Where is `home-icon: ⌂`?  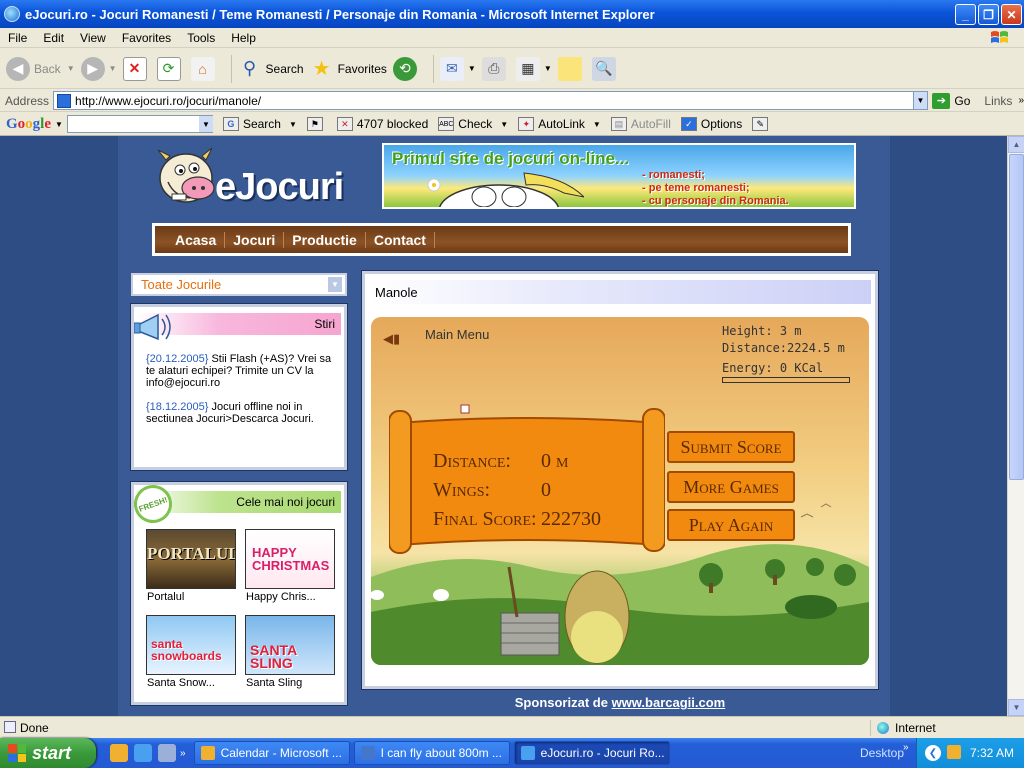 home-icon: ⌂ is located at coordinates (202, 68).